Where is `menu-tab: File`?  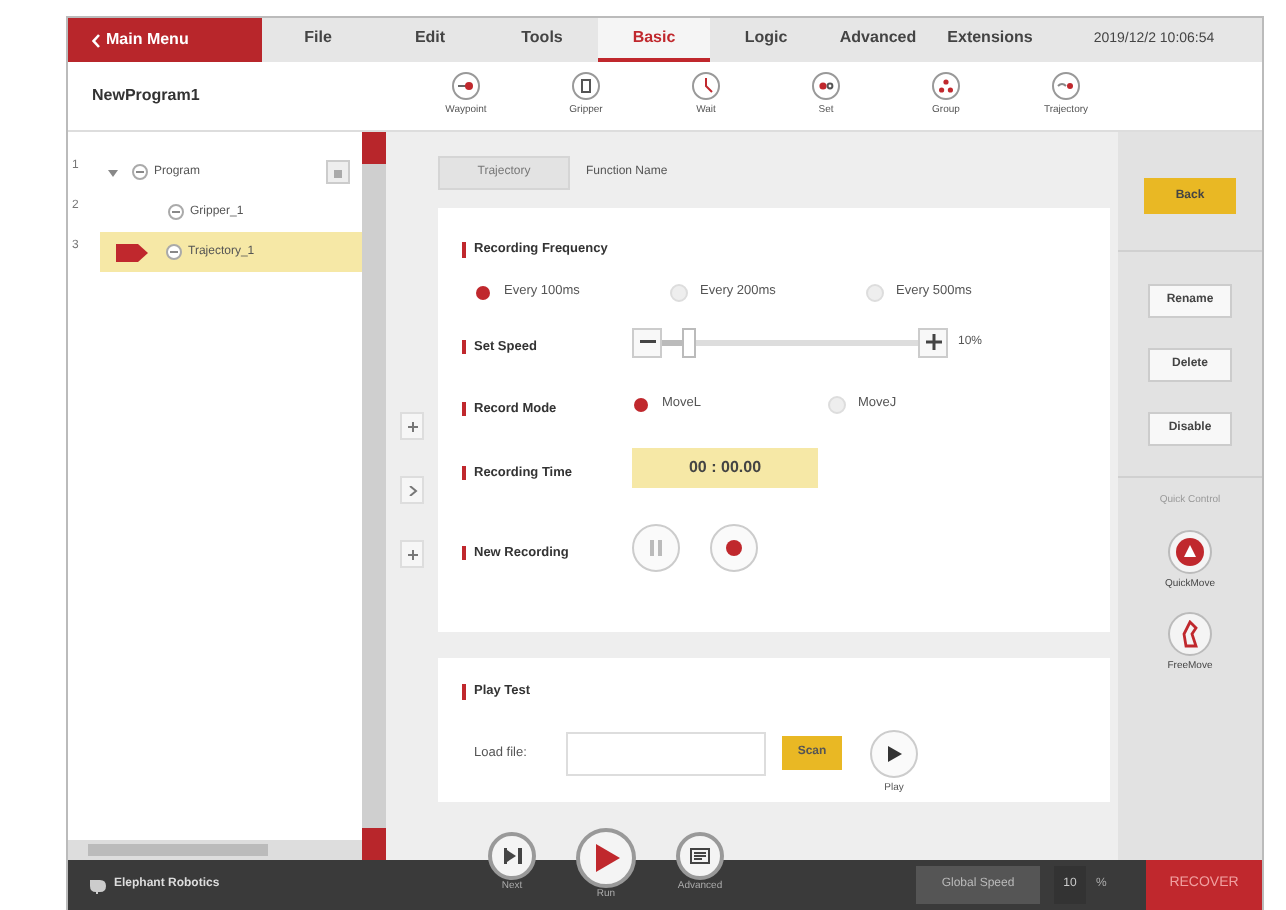
menu-tab: File is located at coordinates (318, 40).